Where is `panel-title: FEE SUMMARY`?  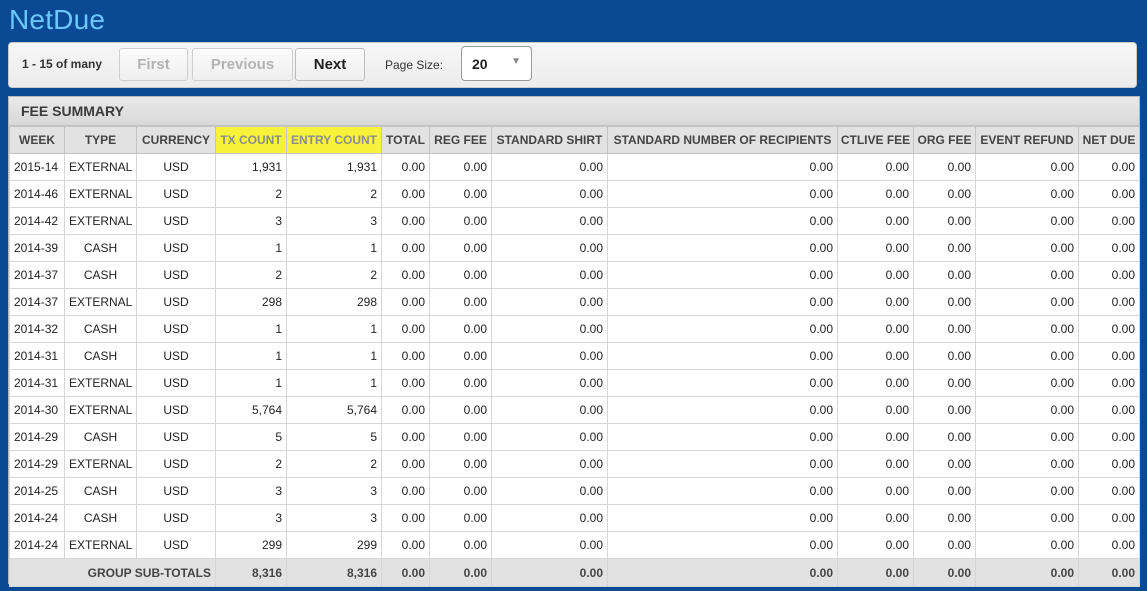
panel-title: FEE SUMMARY is located at coordinates (574, 111).